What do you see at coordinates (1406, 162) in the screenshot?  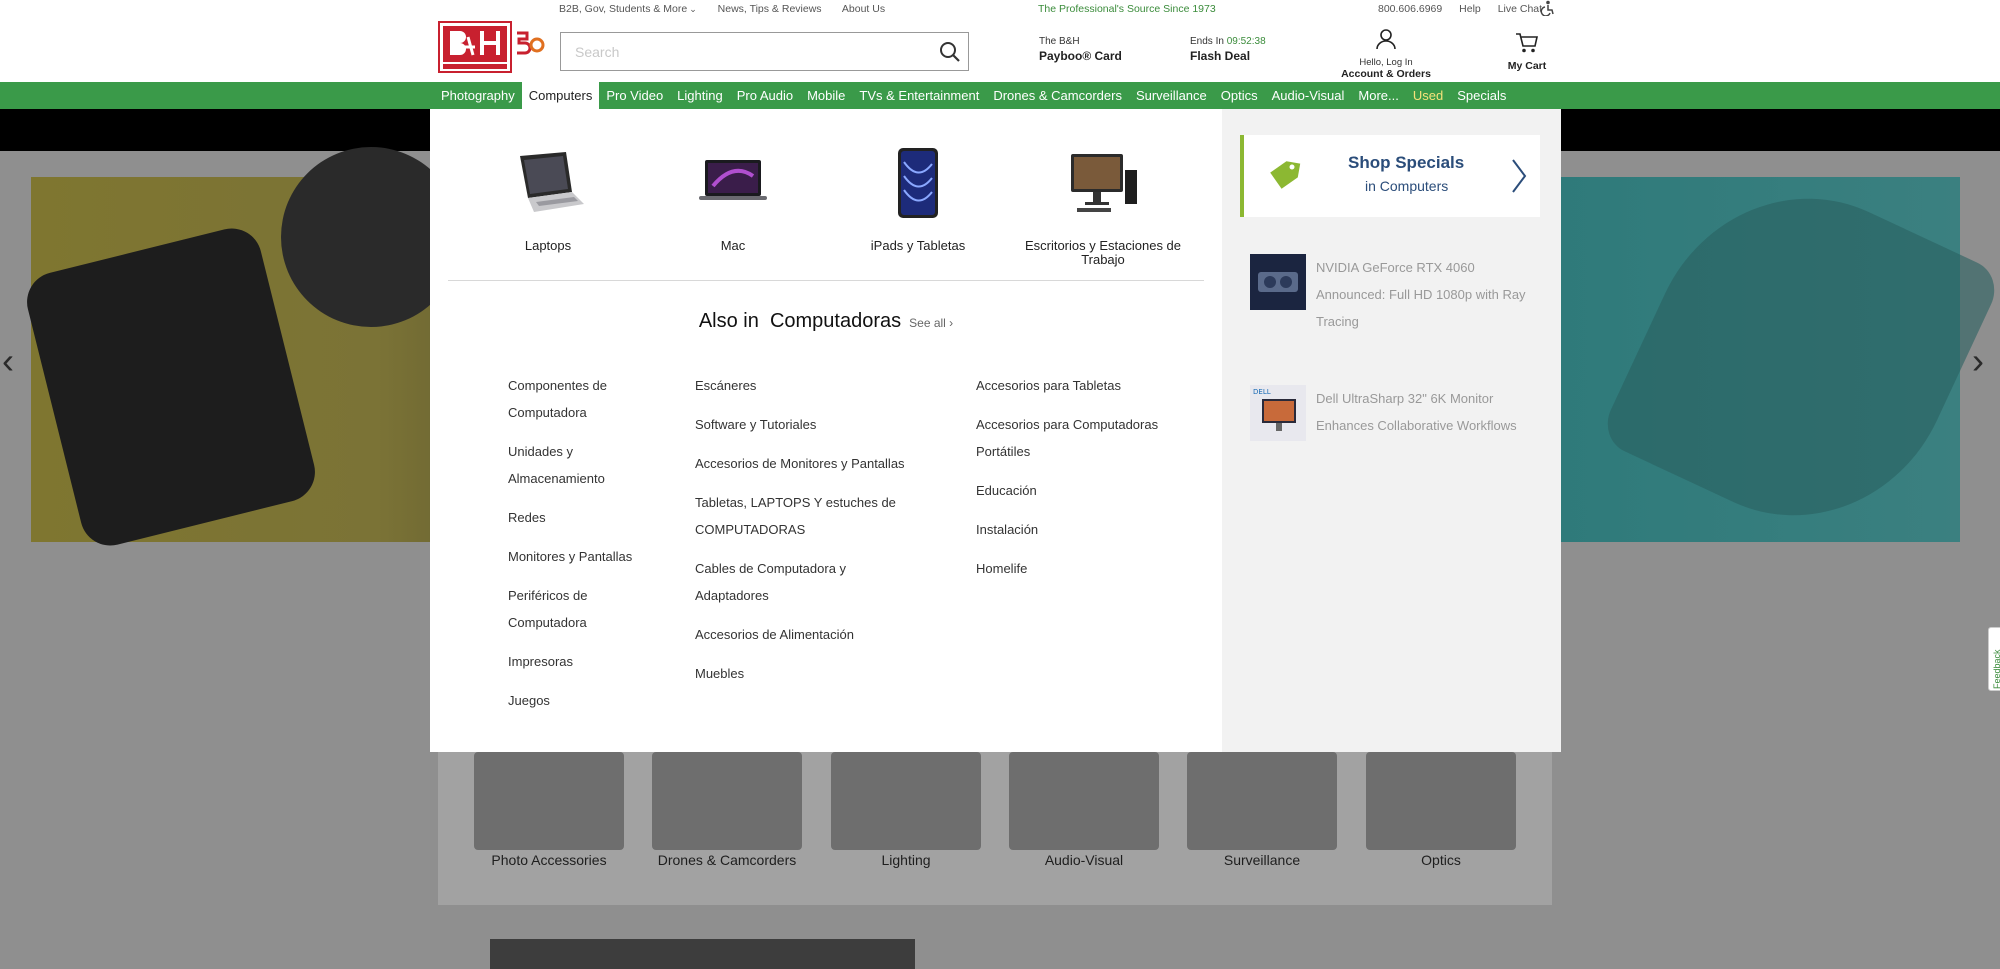 I see `shop-specials-title: Shop Specials` at bounding box center [1406, 162].